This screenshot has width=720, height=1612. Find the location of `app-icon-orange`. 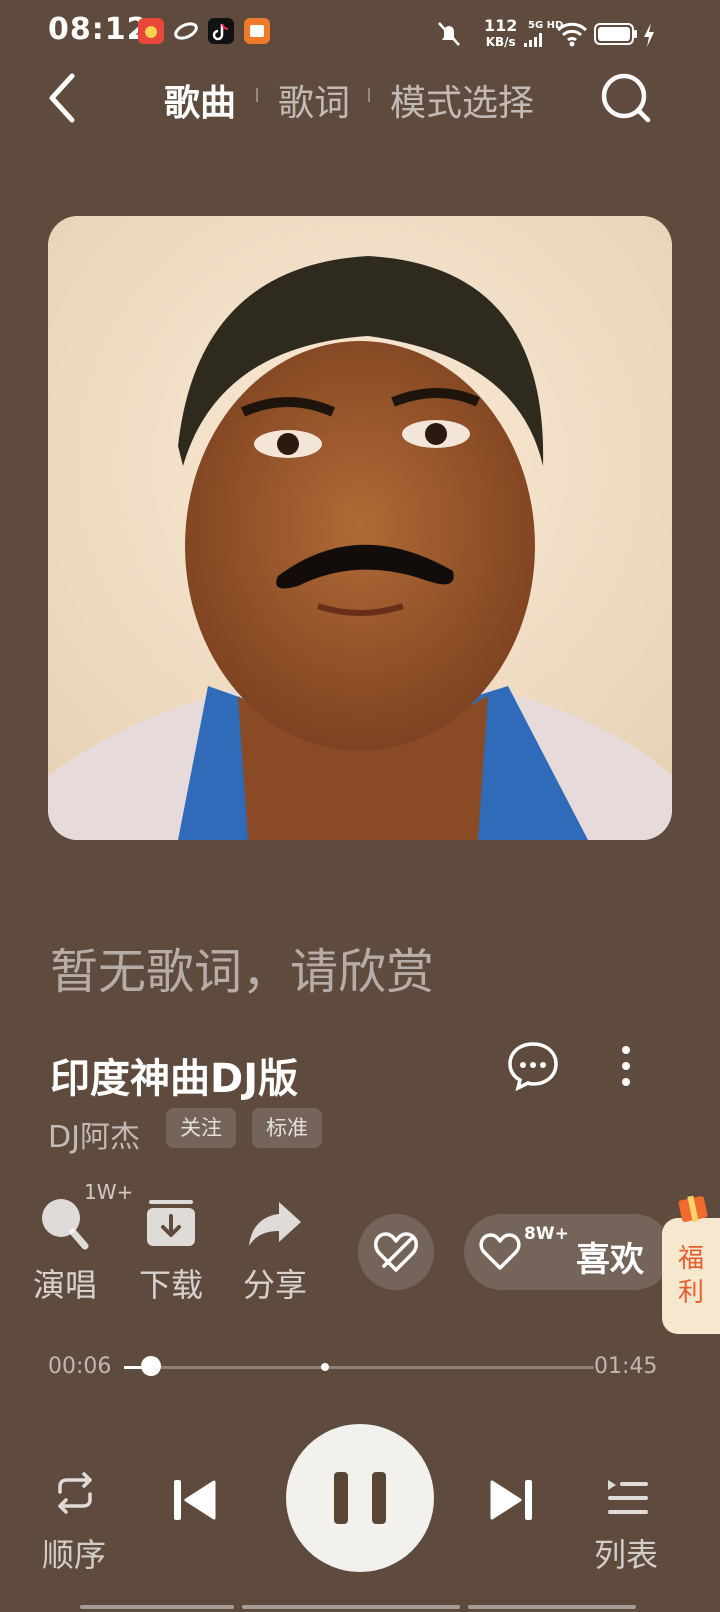

app-icon-orange is located at coordinates (257, 31).